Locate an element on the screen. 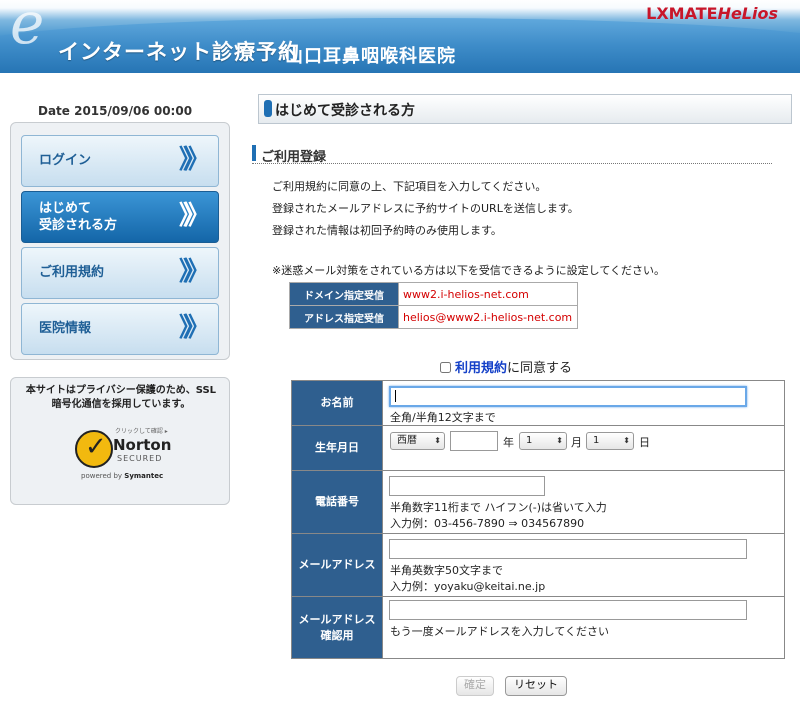 This screenshot has height=710, width=800. email-confirm-hint: もう一度メールアドレスを入力してください is located at coordinates (500, 631).